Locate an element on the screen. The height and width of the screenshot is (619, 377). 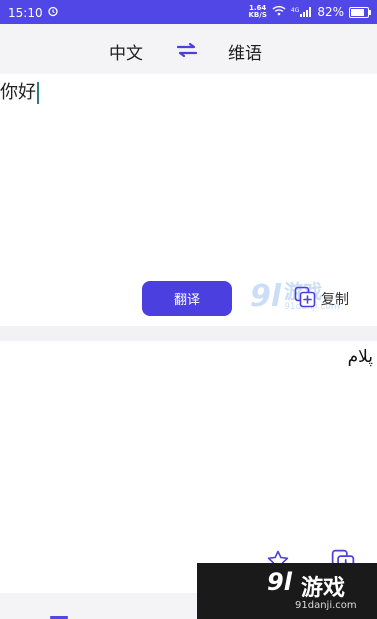
target-language-button: 维语 is located at coordinates (245, 51).